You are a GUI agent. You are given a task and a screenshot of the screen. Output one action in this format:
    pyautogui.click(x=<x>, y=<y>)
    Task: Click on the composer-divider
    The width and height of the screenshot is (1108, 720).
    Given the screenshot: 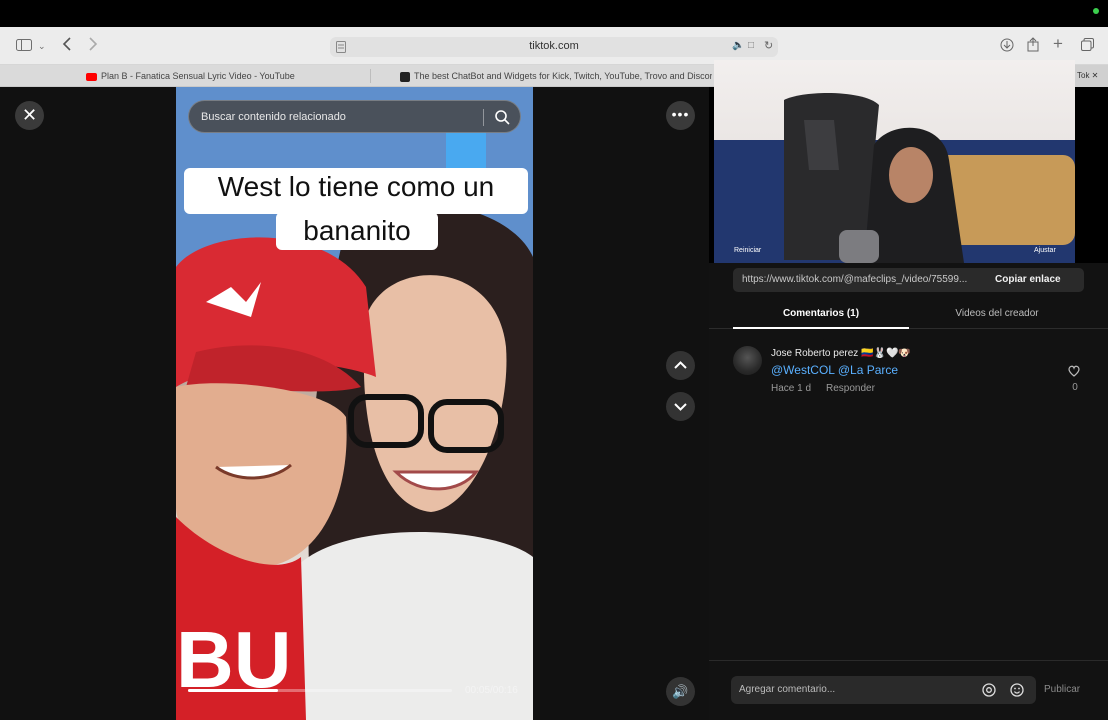 What is the action you would take?
    pyautogui.click(x=908, y=660)
    